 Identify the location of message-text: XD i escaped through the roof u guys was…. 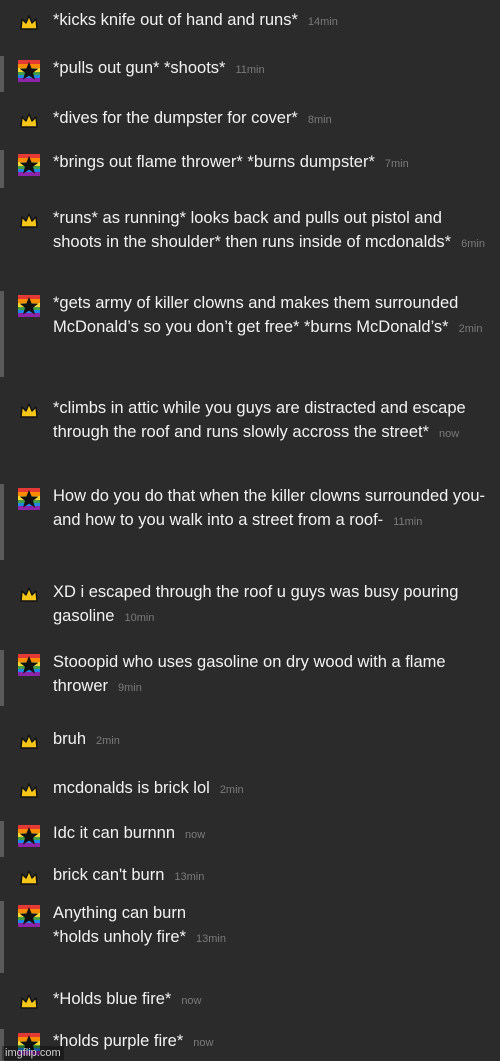
(270, 605).